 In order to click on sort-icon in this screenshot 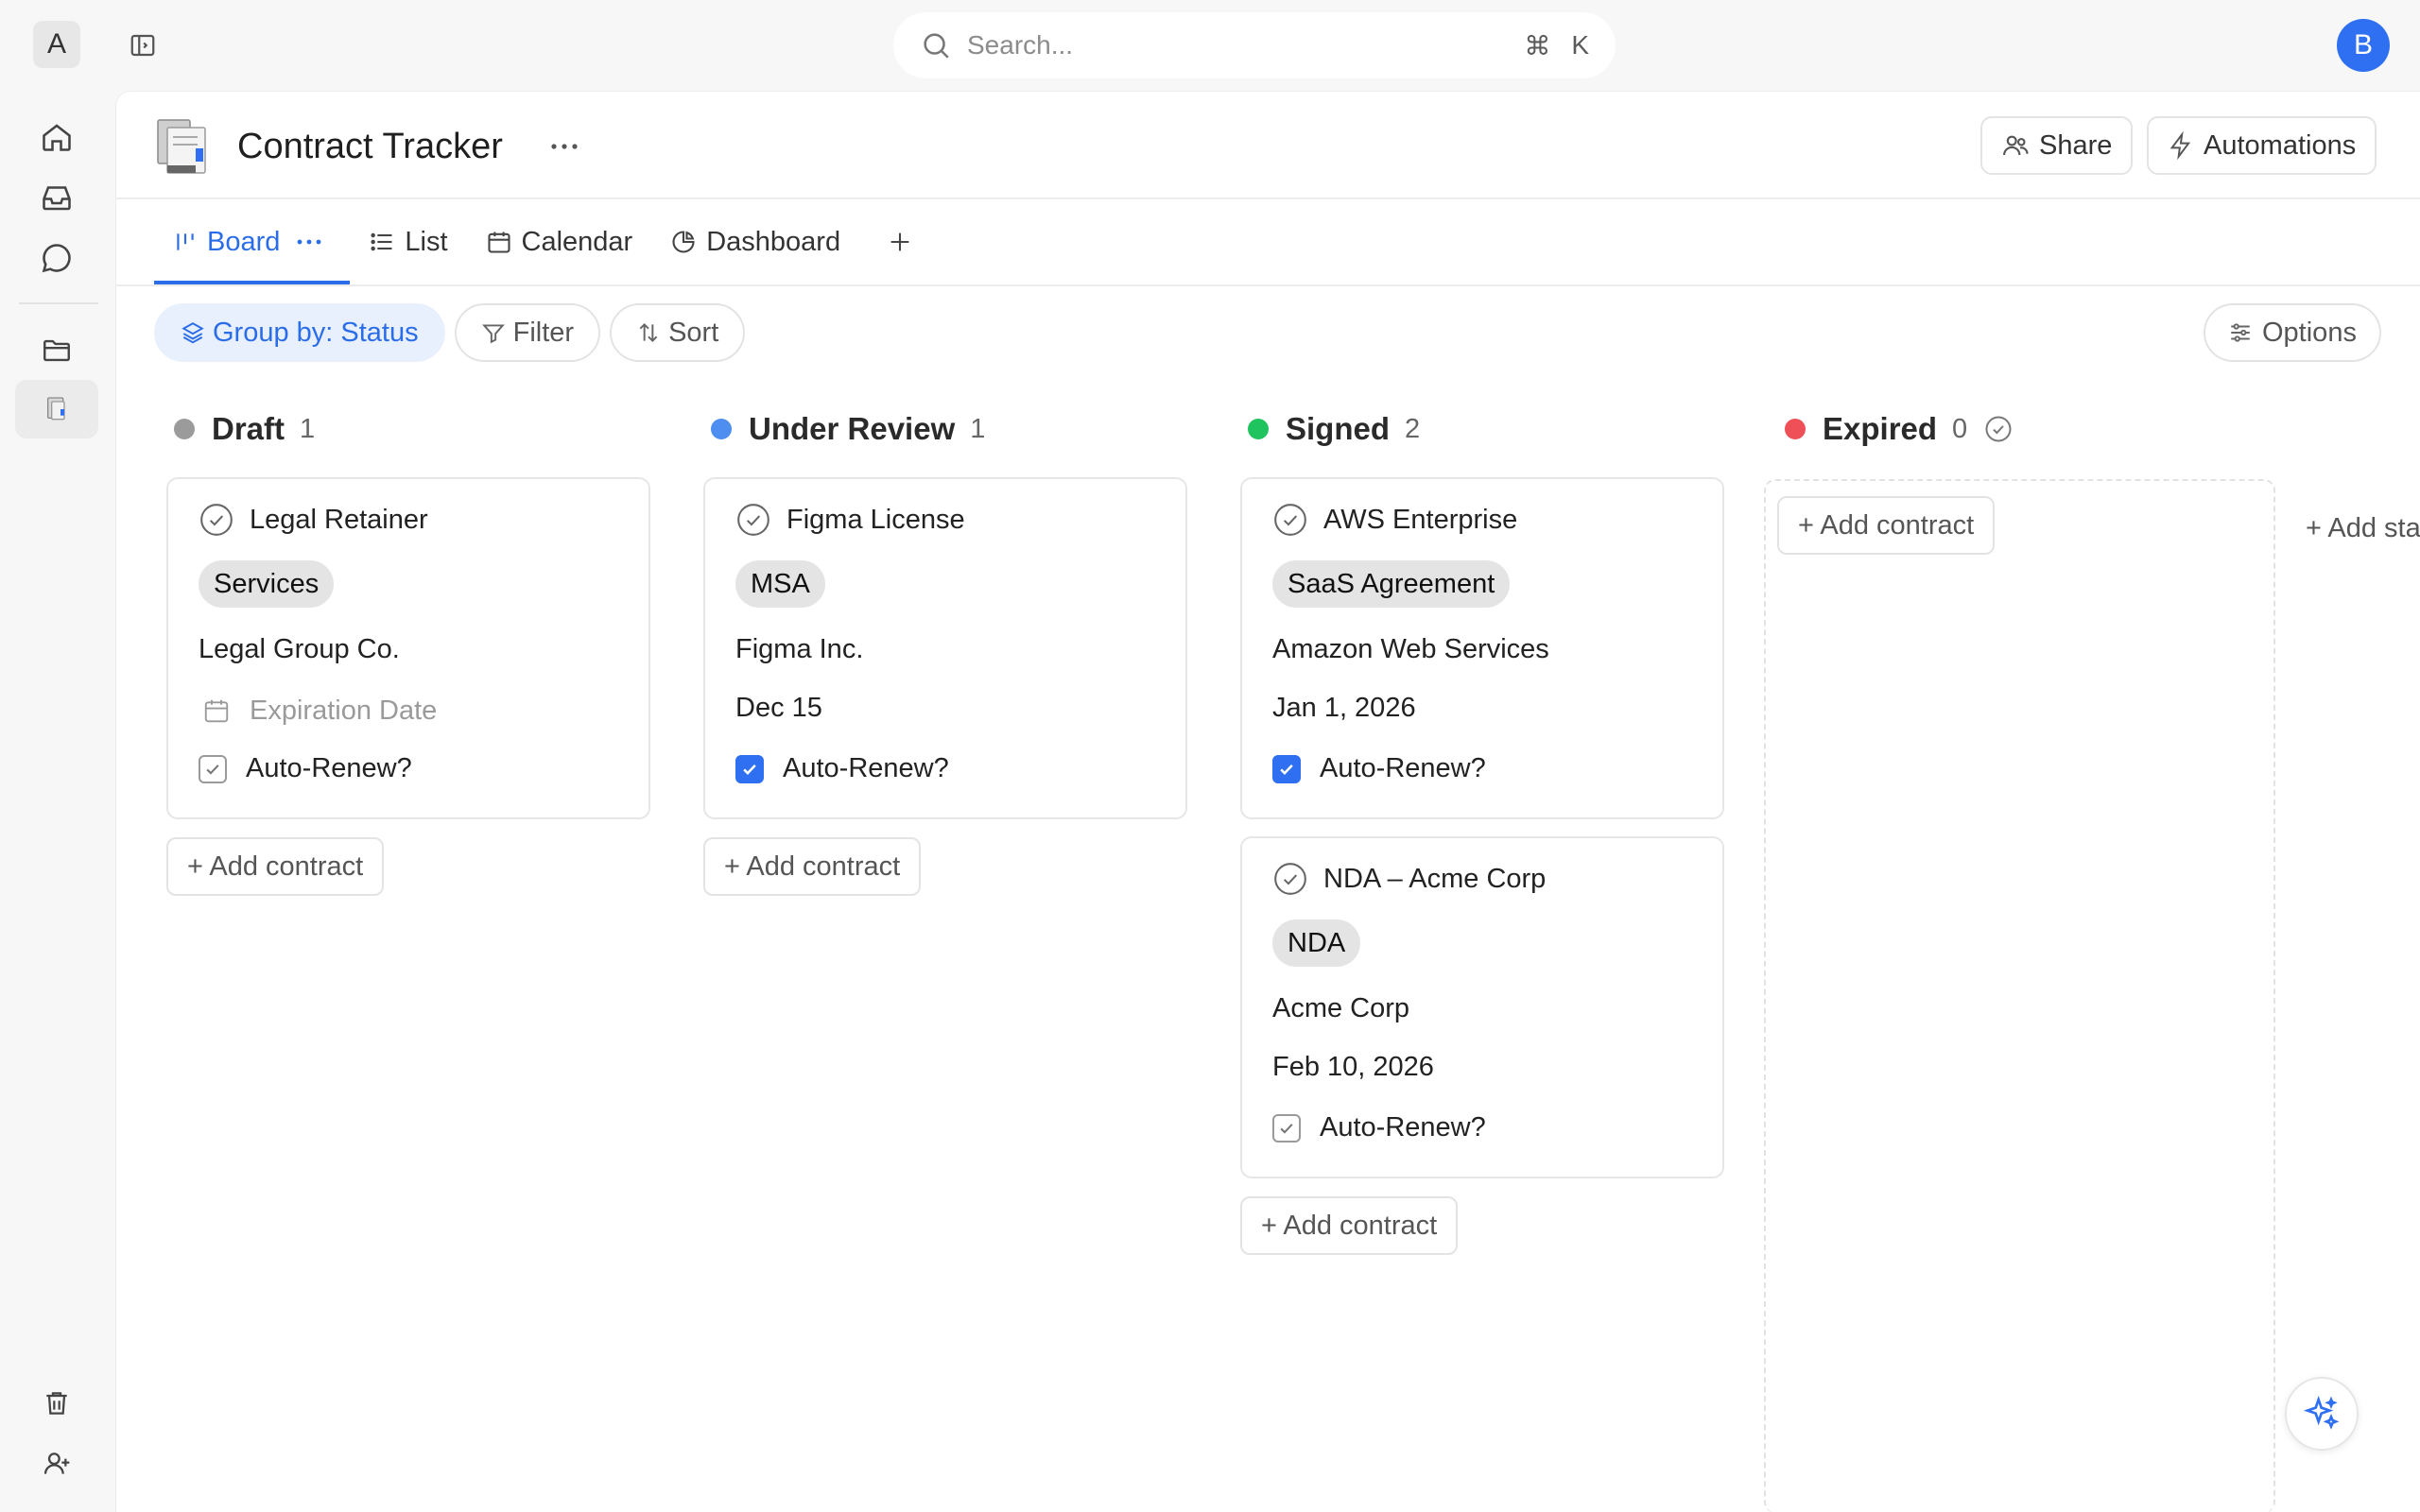, I will do `click(648, 332)`.